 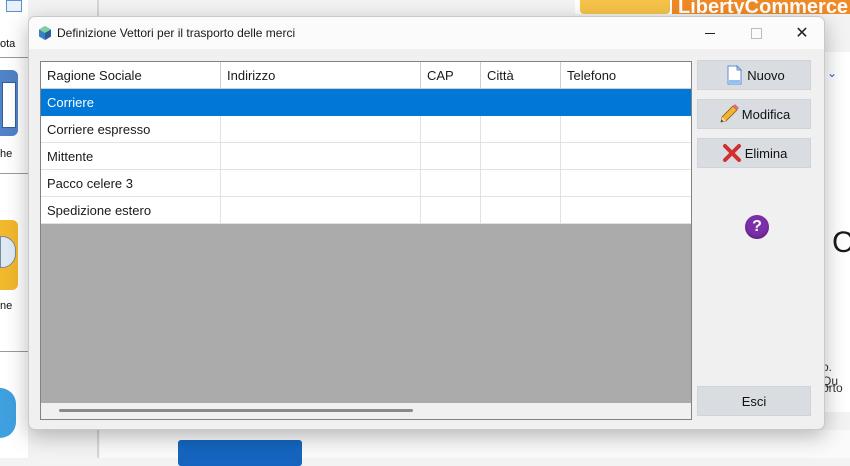 I want to click on globe-icon, so click(x=8, y=413).